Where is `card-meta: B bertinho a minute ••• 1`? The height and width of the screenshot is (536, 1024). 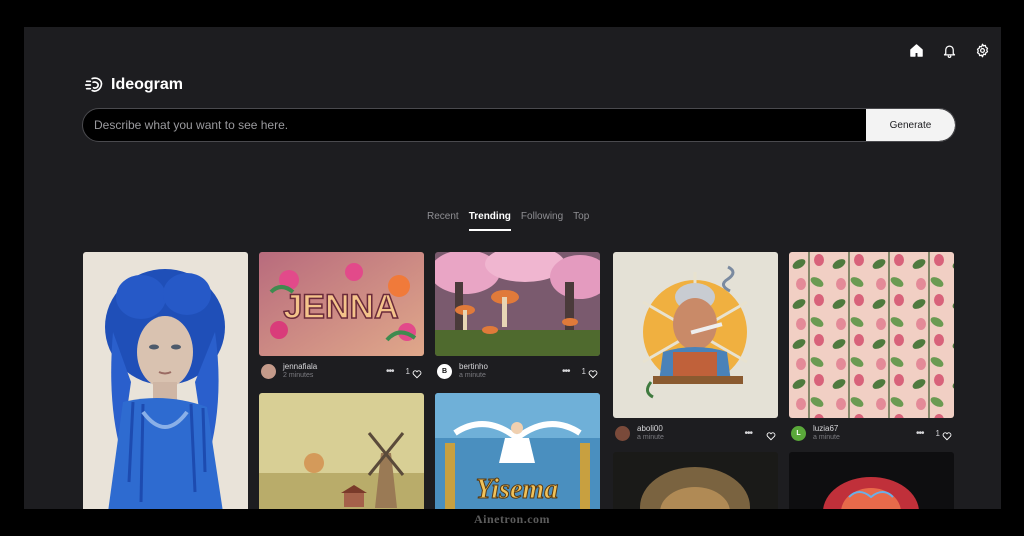
card-meta: B bertinho a minute ••• 1 is located at coordinates (517, 371).